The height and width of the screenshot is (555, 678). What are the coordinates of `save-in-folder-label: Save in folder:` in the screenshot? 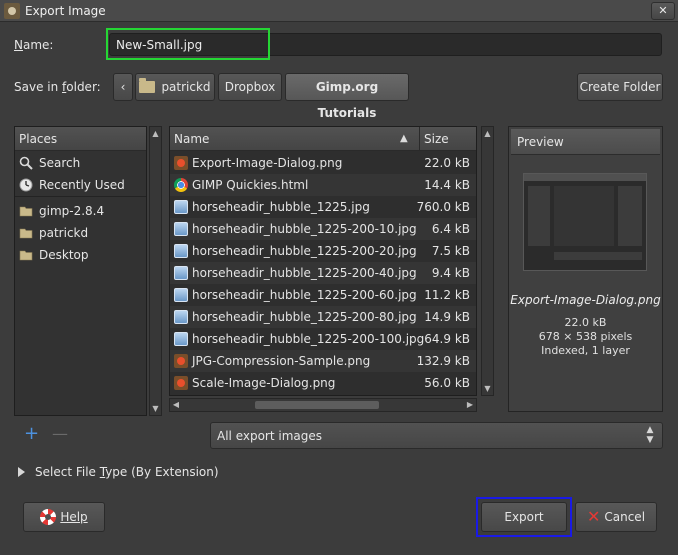 It's located at (57, 87).